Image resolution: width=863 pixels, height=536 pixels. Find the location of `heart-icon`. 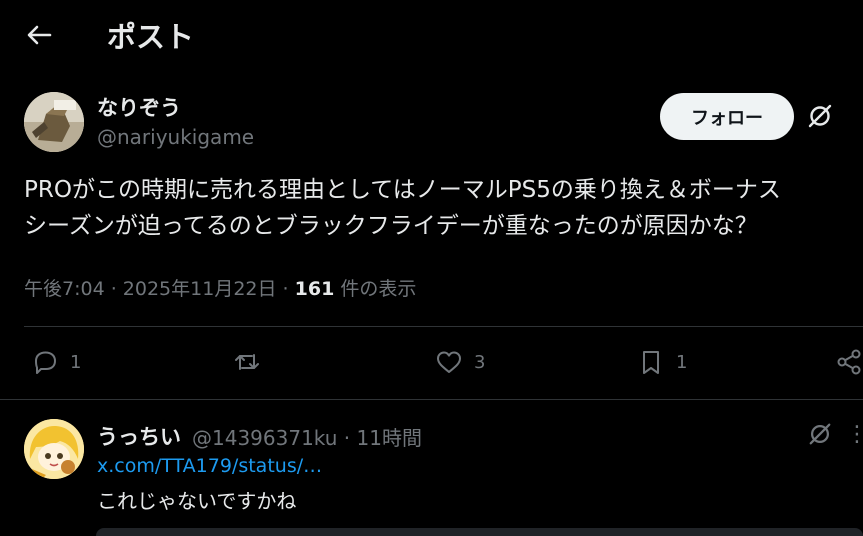

heart-icon is located at coordinates (449, 362).